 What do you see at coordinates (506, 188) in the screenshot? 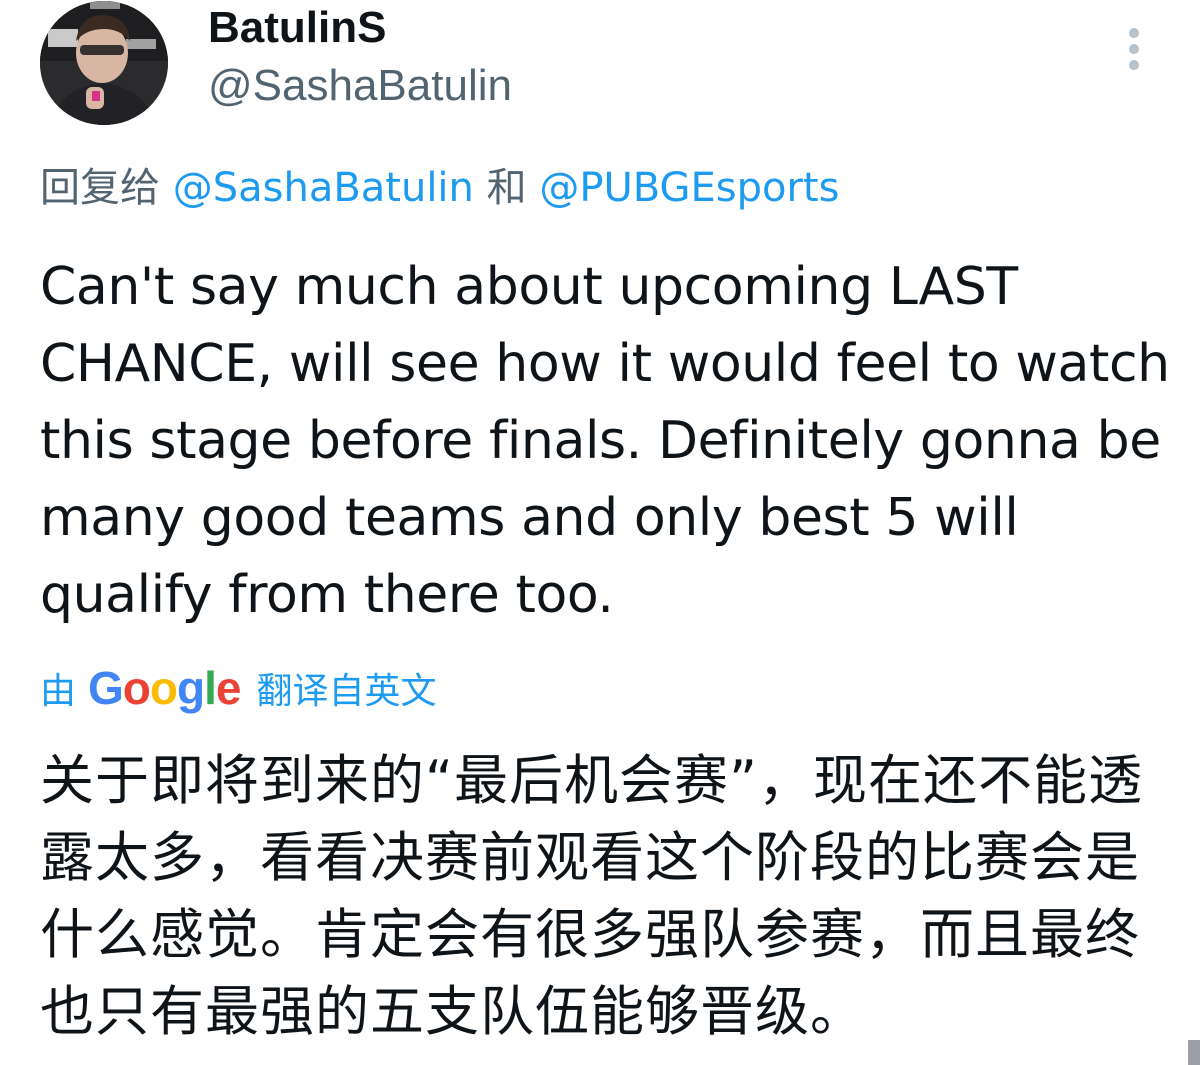
I see `reply-joiner: 和` at bounding box center [506, 188].